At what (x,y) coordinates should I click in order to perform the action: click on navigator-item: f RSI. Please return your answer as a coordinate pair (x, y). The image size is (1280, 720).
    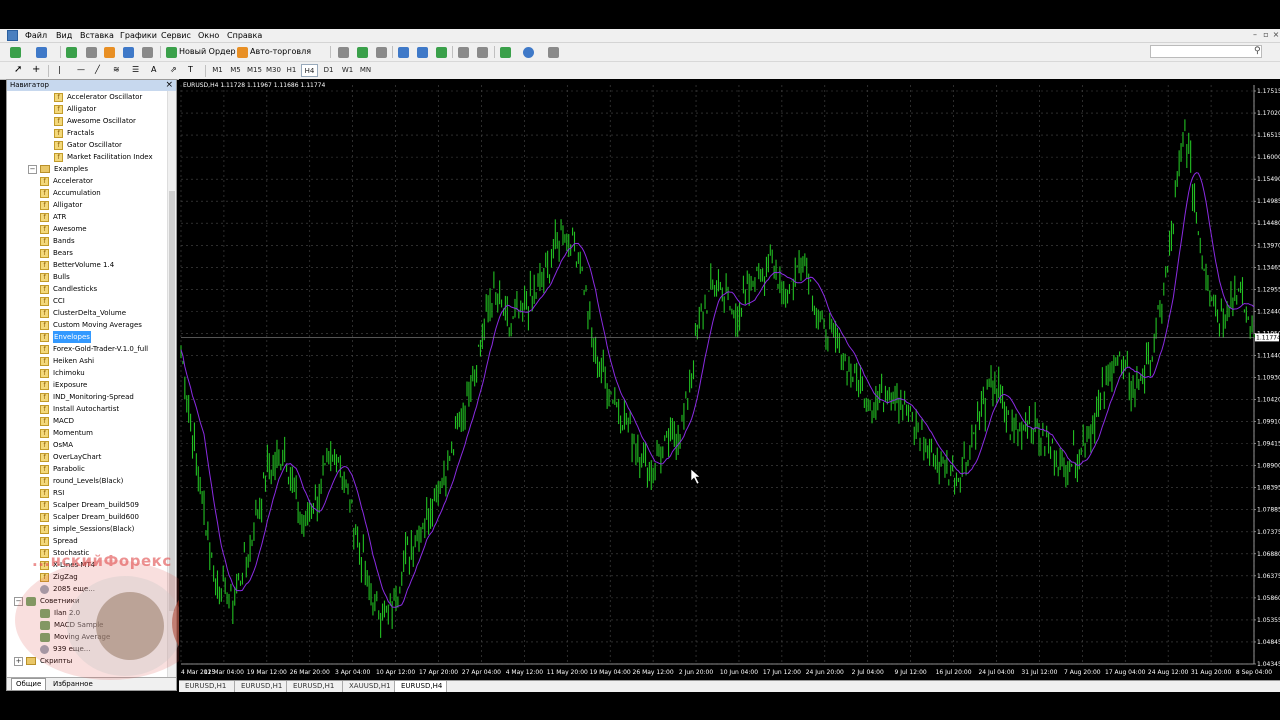
    Looking at the image, I should click on (52, 493).